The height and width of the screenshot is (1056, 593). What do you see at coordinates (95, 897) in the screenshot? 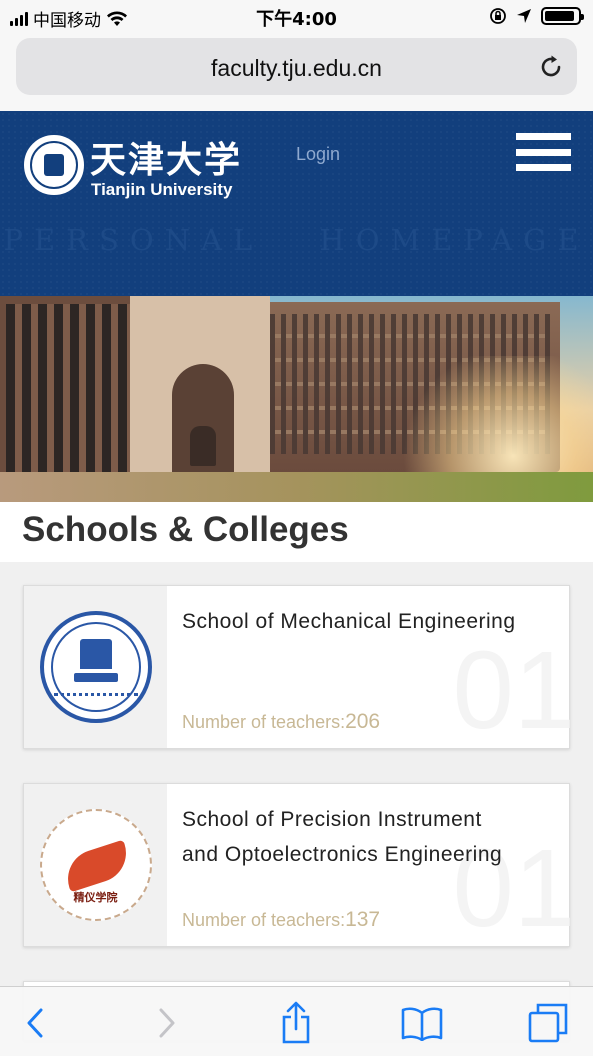
I see `logo-chinese-text: 精仪学院` at bounding box center [95, 897].